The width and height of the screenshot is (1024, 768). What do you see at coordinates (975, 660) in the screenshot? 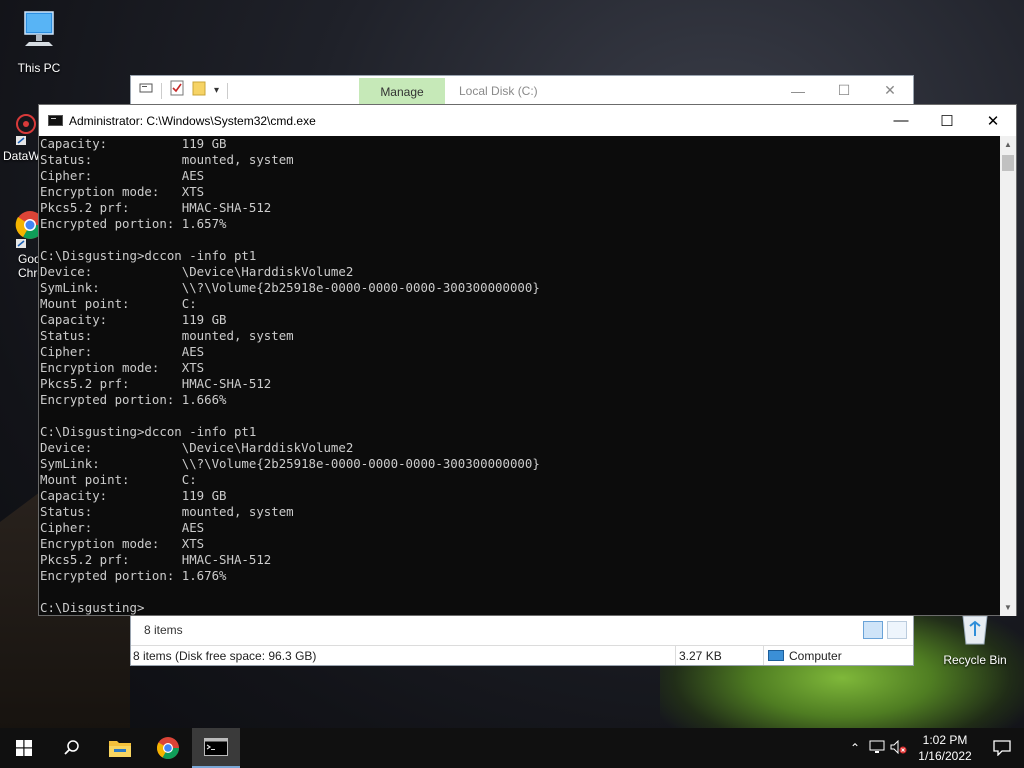
I see `desktop-icon-label: Recycle Bin` at bounding box center [975, 660].